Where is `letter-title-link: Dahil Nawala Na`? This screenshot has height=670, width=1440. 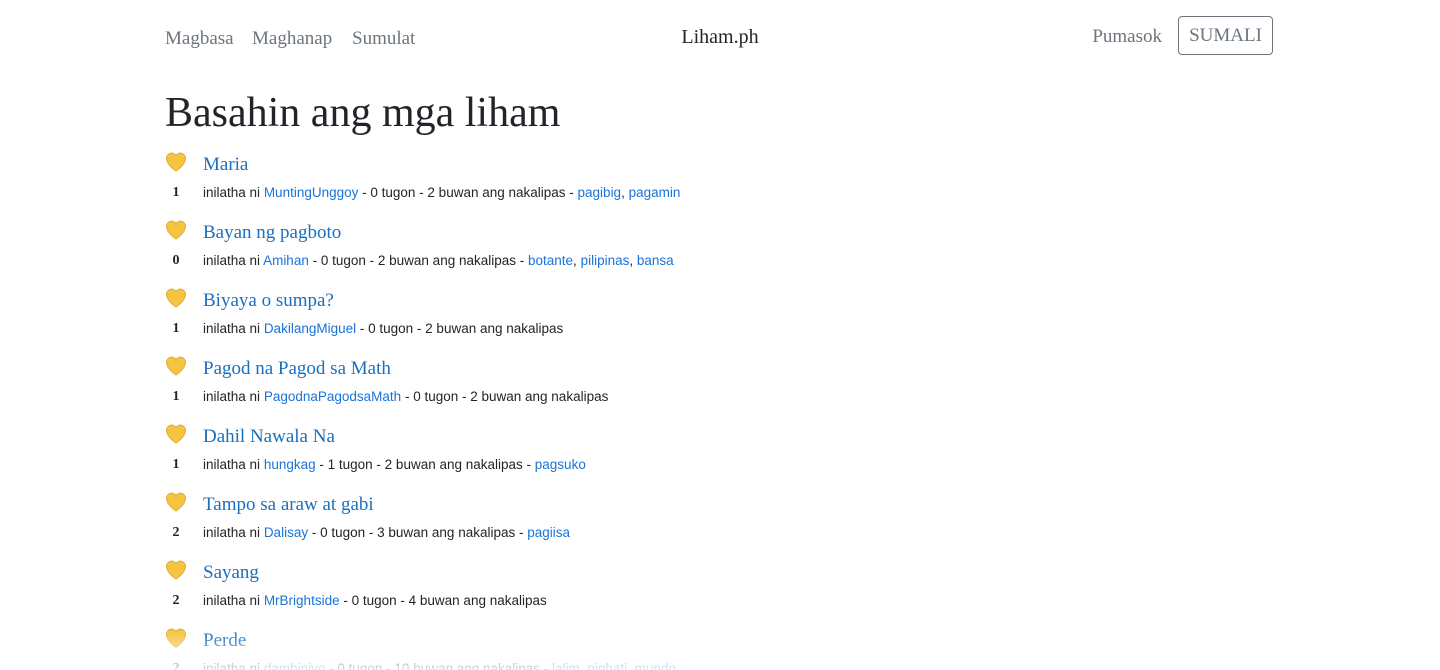 letter-title-link: Dahil Nawala Na is located at coordinates (269, 437).